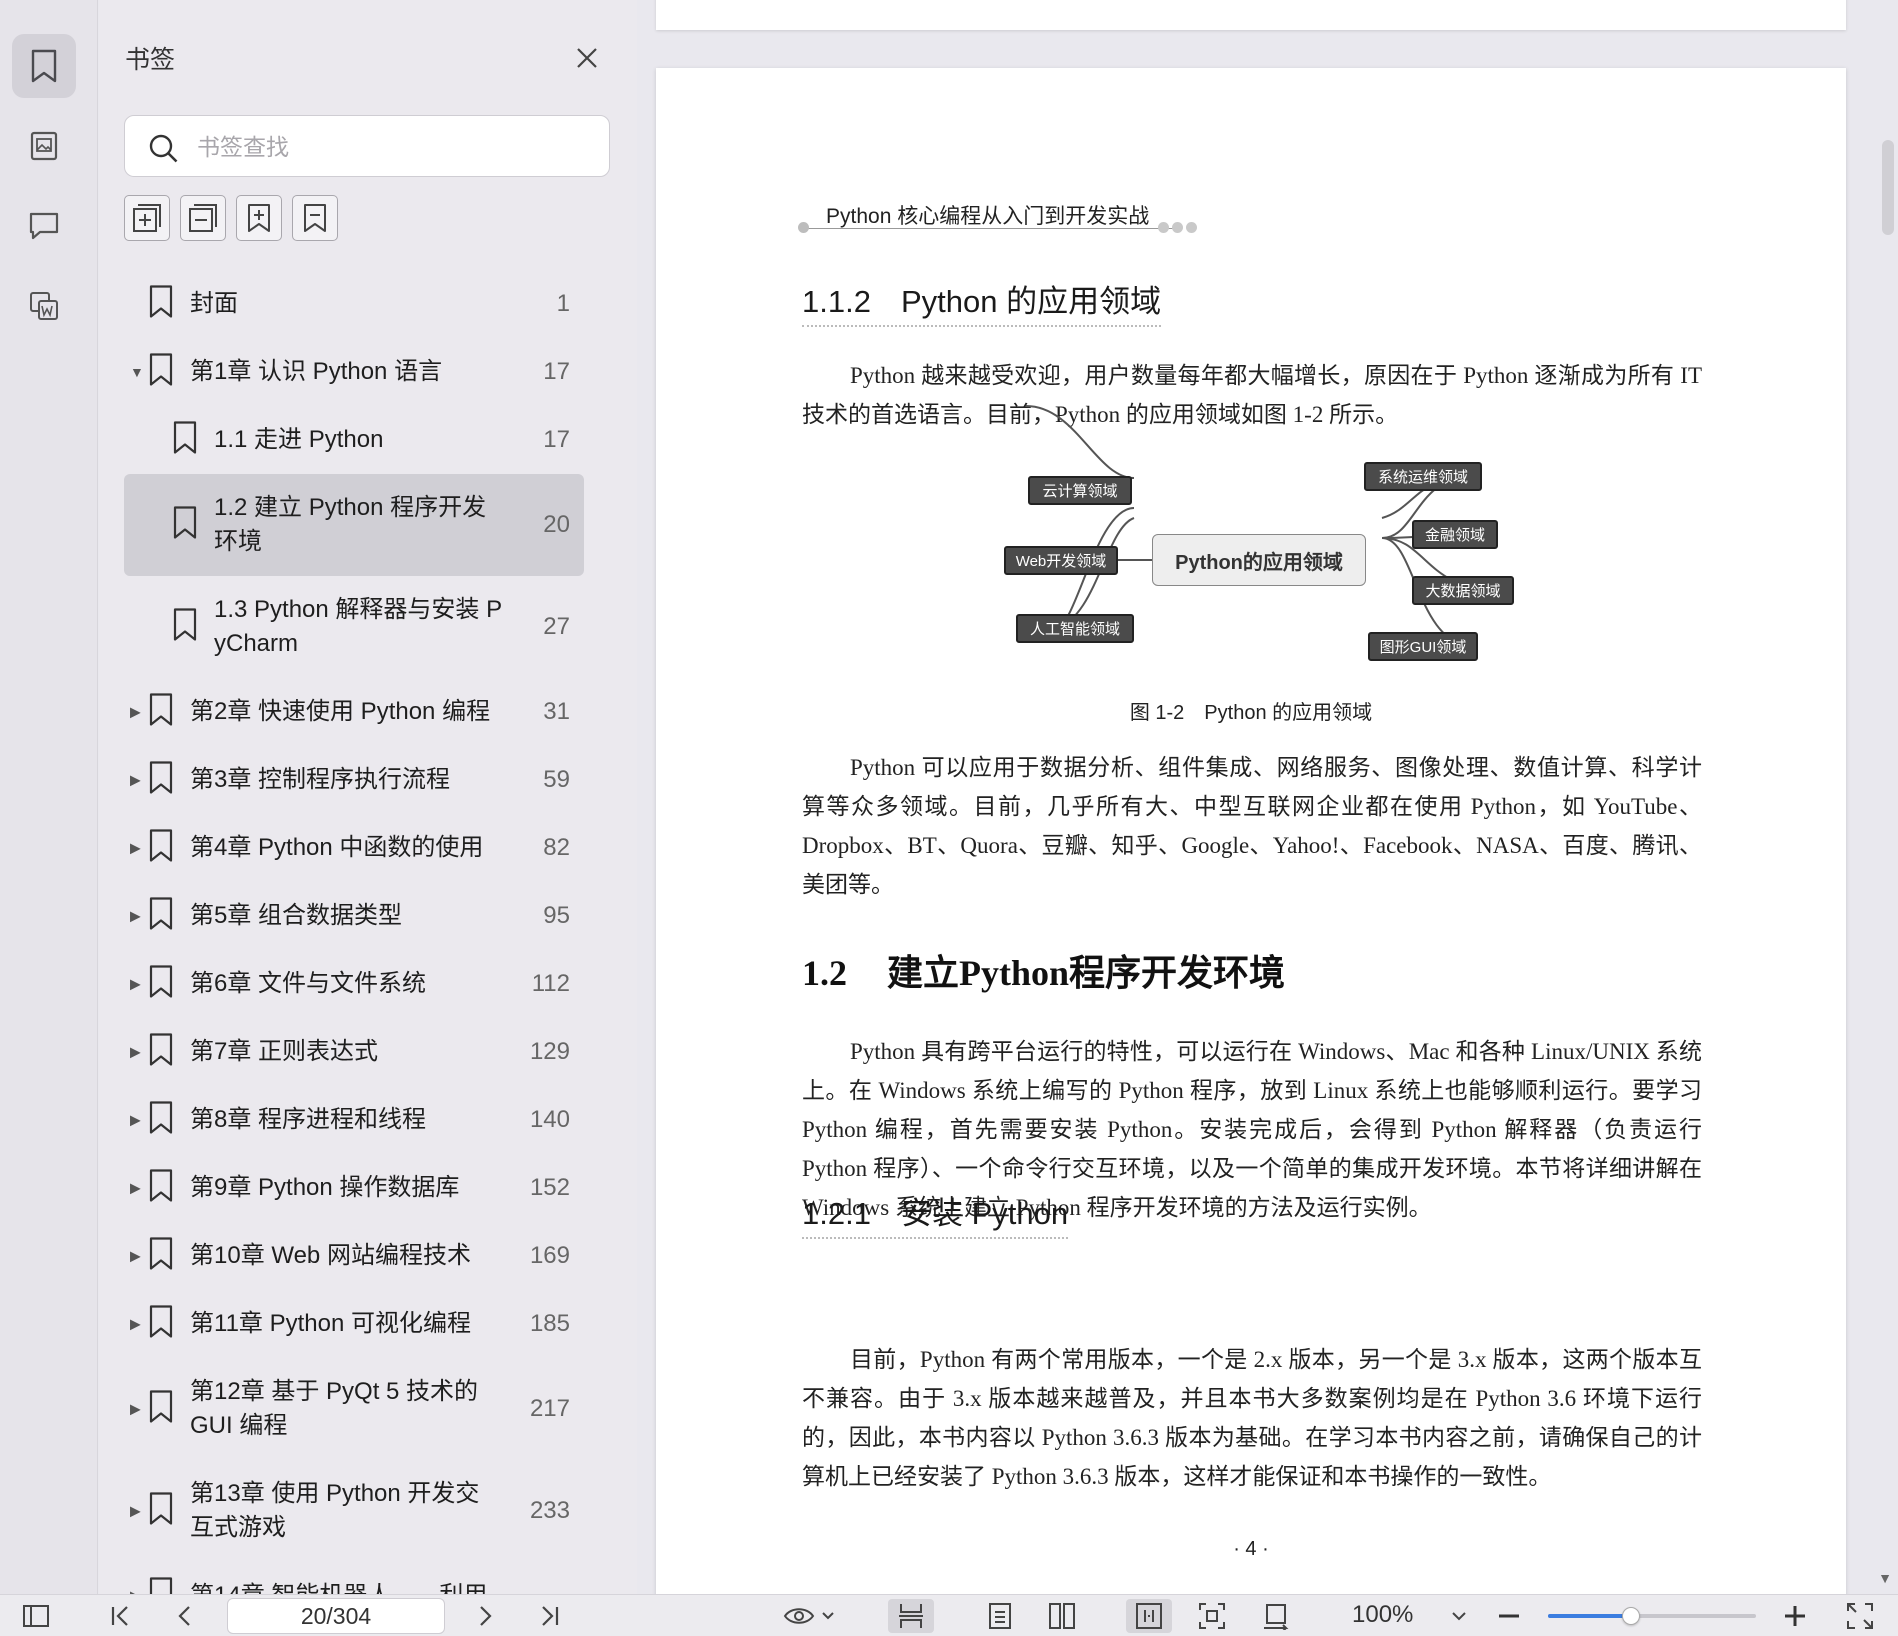 This screenshot has height=1636, width=1898. What do you see at coordinates (549, 1051) in the screenshot?
I see `bookmark-page-number: 129` at bounding box center [549, 1051].